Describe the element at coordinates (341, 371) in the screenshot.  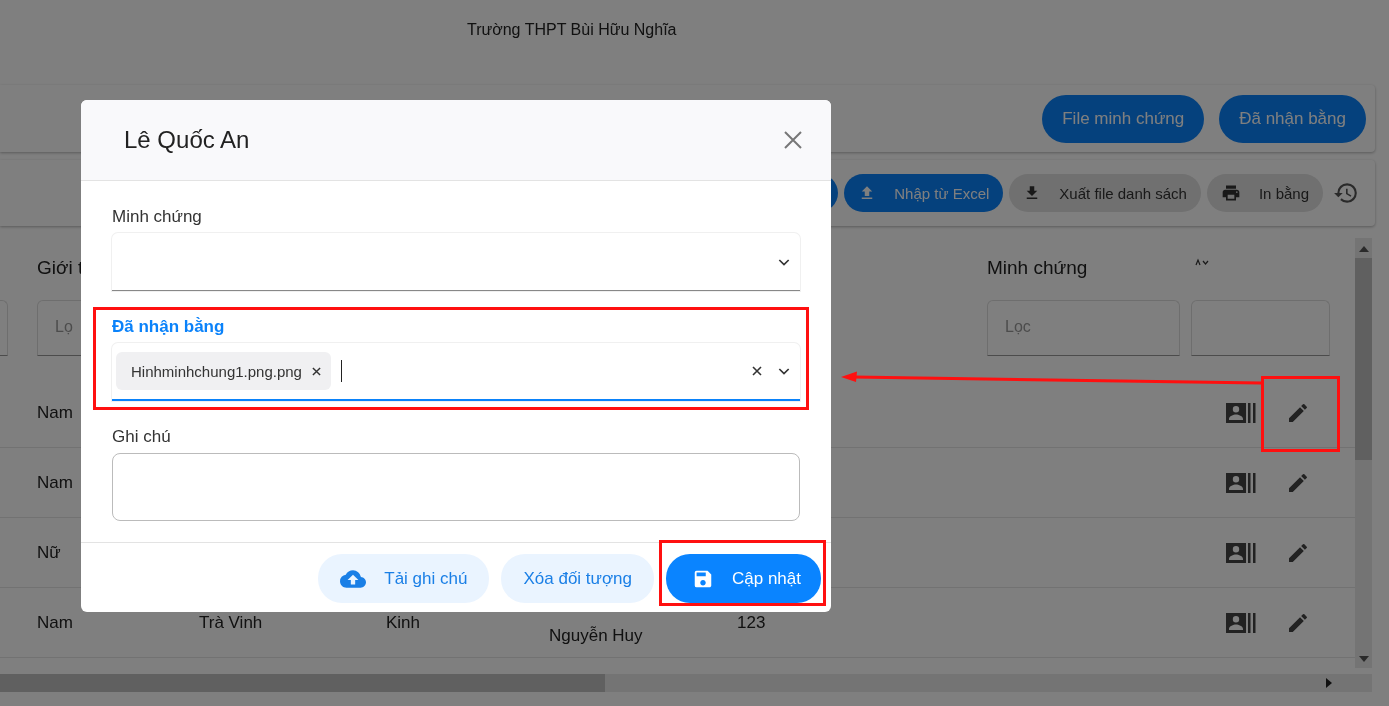
I see `text-cursor` at that location.